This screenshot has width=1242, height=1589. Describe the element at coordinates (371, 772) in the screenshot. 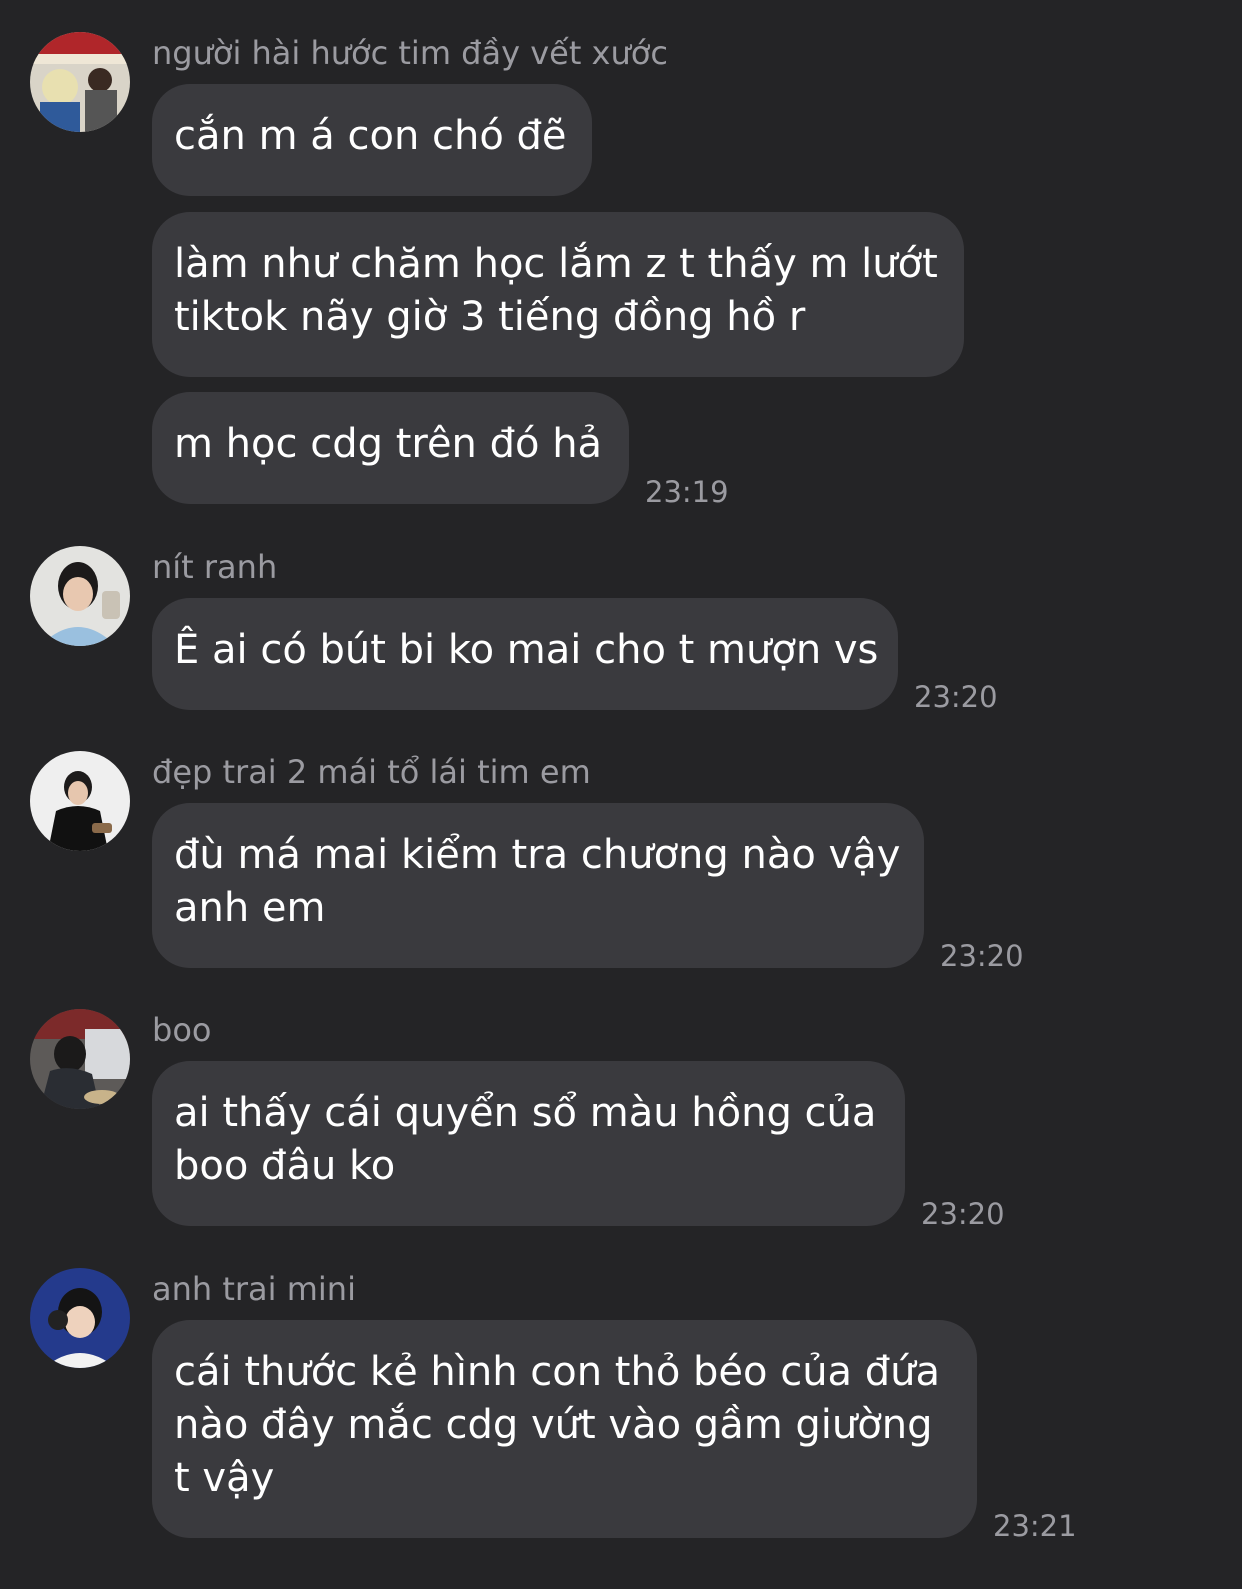

I see `sender-name: đẹp trai 2 mái tổ lái tim em` at that location.